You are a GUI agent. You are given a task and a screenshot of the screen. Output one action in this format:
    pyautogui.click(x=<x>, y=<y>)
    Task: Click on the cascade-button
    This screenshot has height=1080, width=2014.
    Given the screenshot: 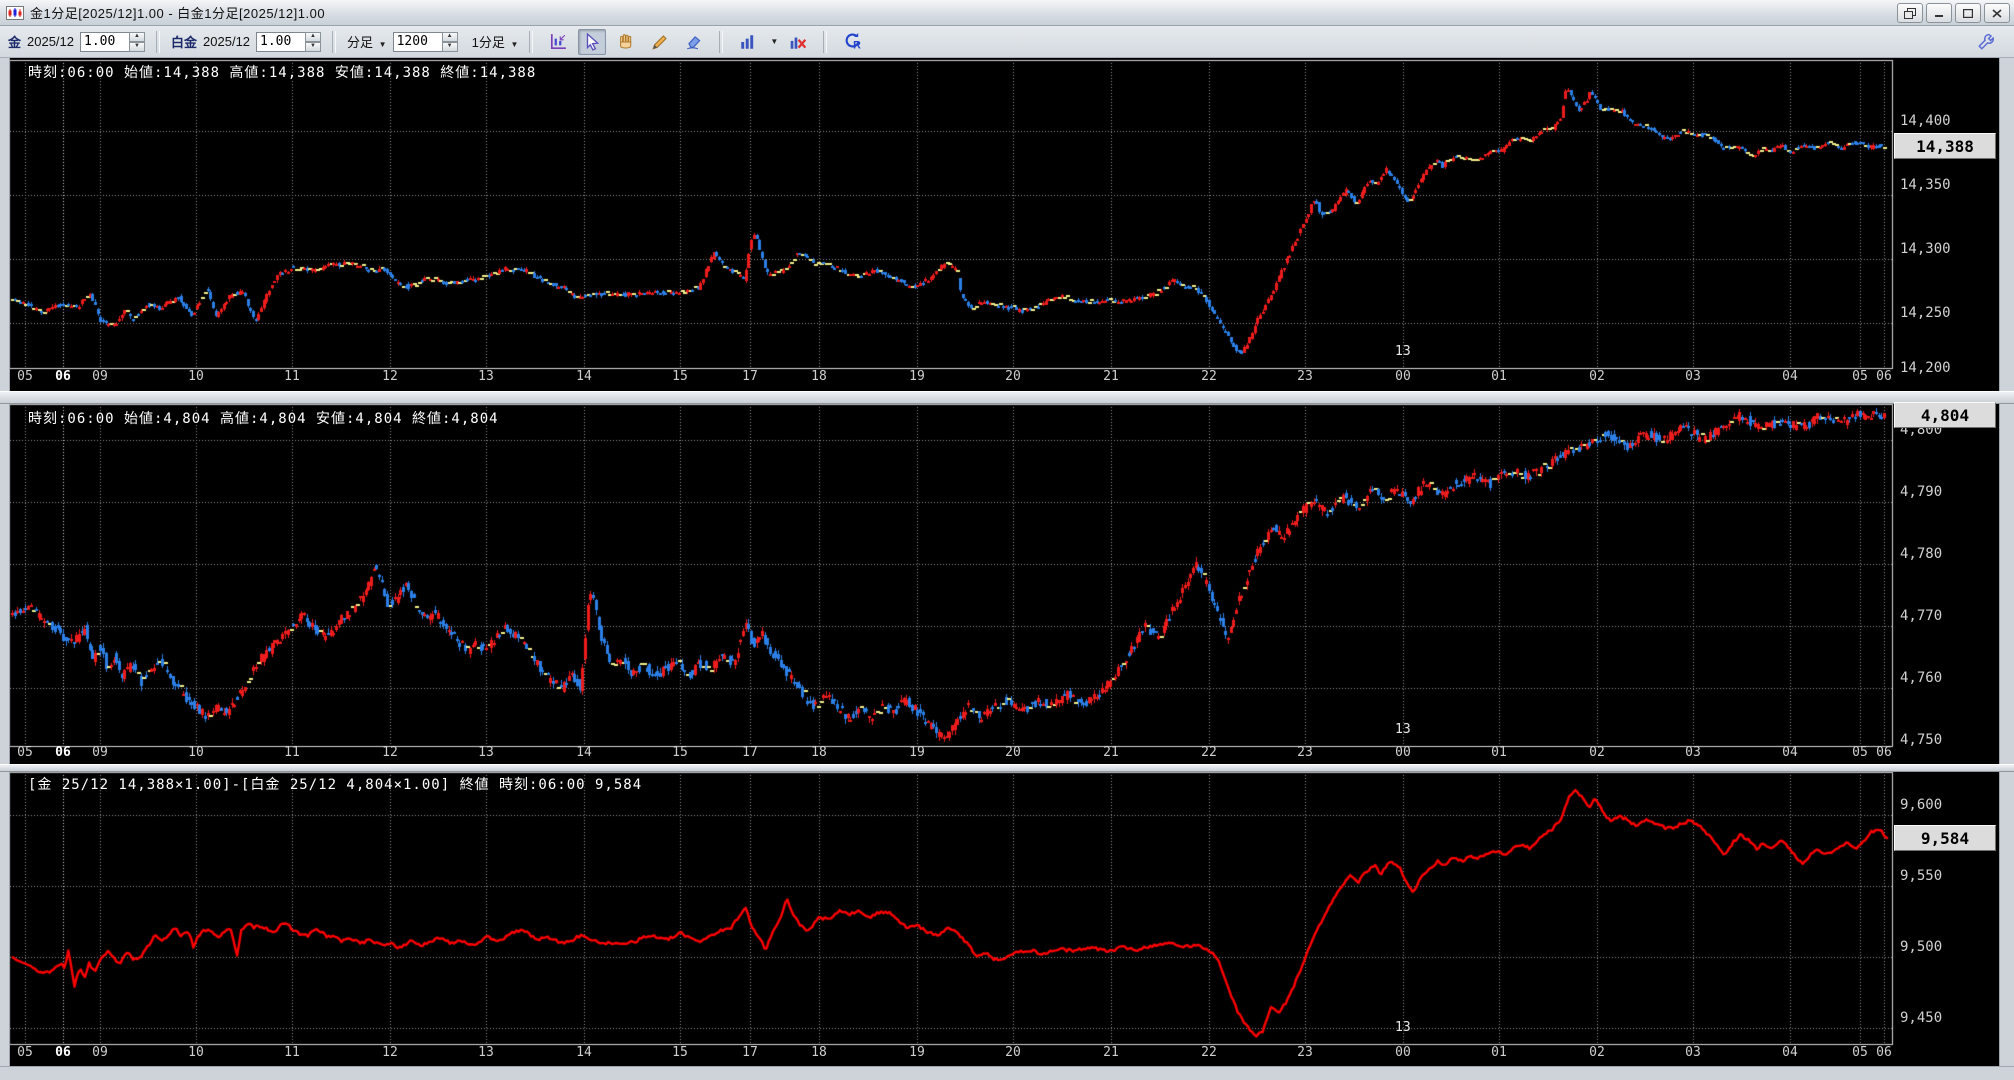 What is the action you would take?
    pyautogui.click(x=1910, y=13)
    